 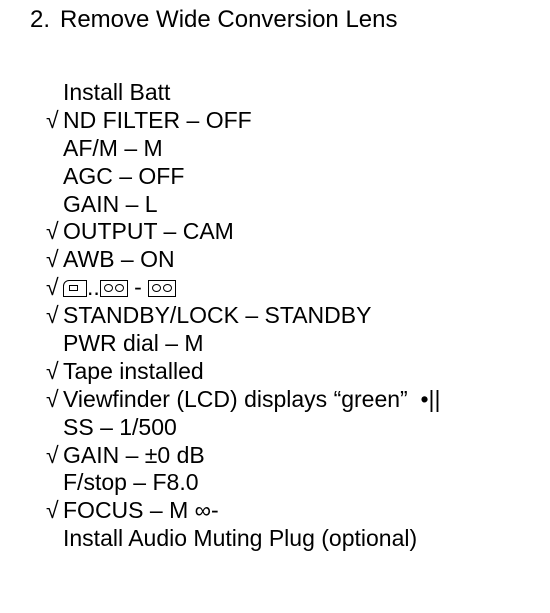 I want to click on item-text: F/stop – F8.0, so click(x=131, y=482).